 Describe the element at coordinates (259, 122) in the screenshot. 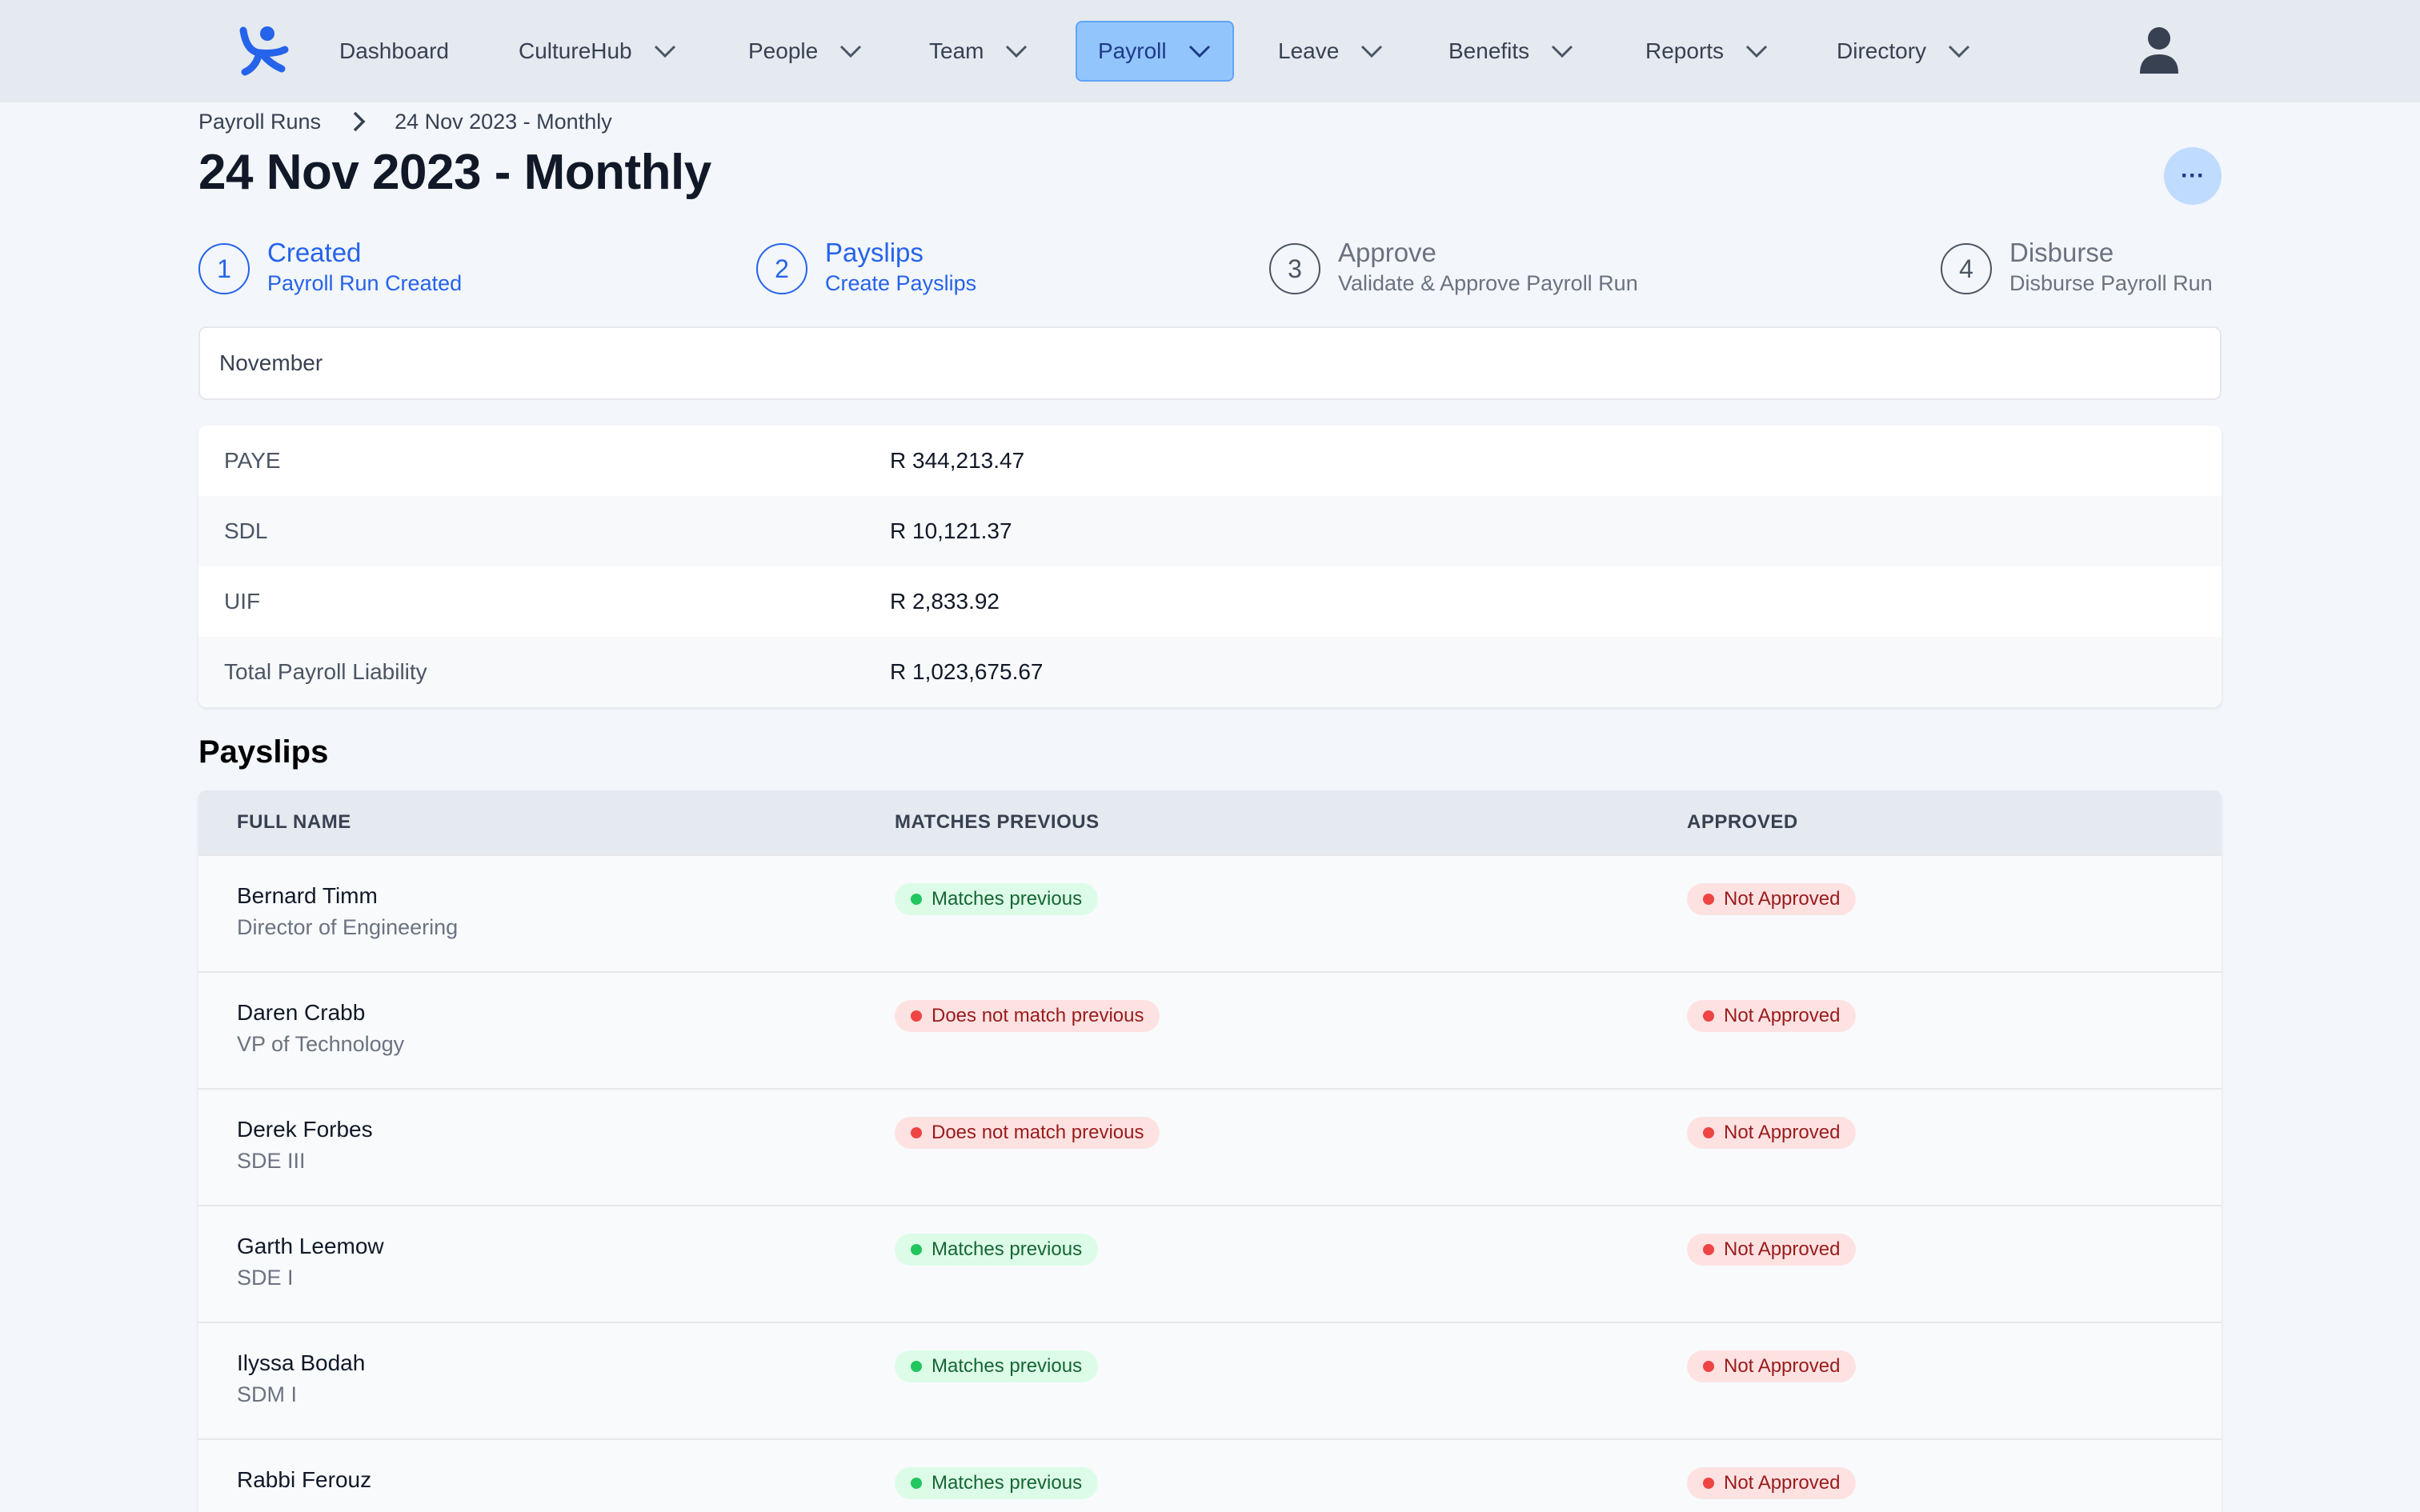

I see `breadcrumb-parent: Payroll Runs` at that location.